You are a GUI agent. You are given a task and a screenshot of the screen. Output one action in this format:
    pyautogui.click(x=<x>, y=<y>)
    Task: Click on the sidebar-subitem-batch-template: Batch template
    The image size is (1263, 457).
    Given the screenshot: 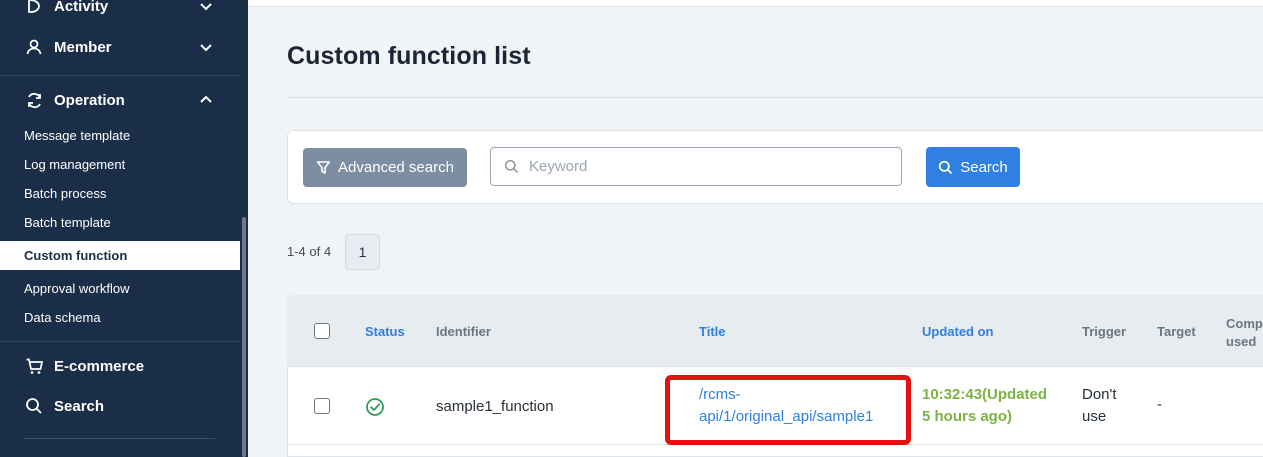 What is the action you would take?
    pyautogui.click(x=120, y=222)
    